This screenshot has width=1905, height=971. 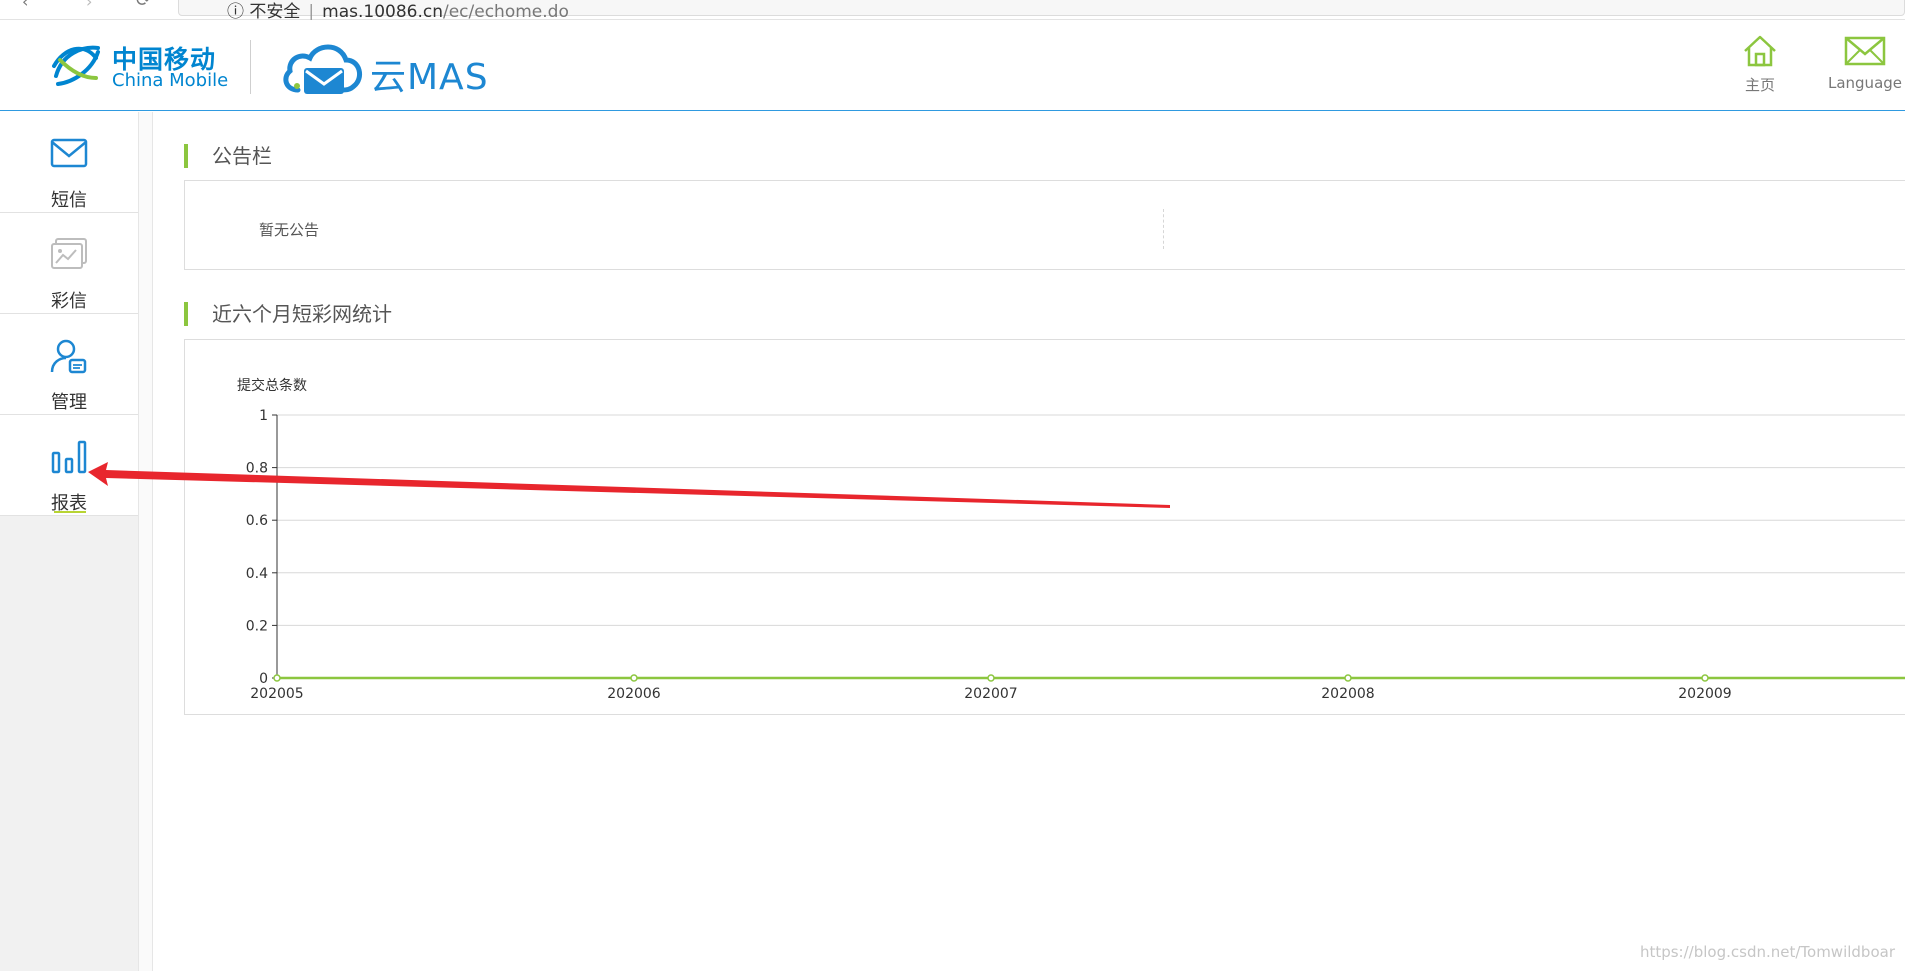 What do you see at coordinates (76, 65) in the screenshot?
I see `china-mobile-logo-icon` at bounding box center [76, 65].